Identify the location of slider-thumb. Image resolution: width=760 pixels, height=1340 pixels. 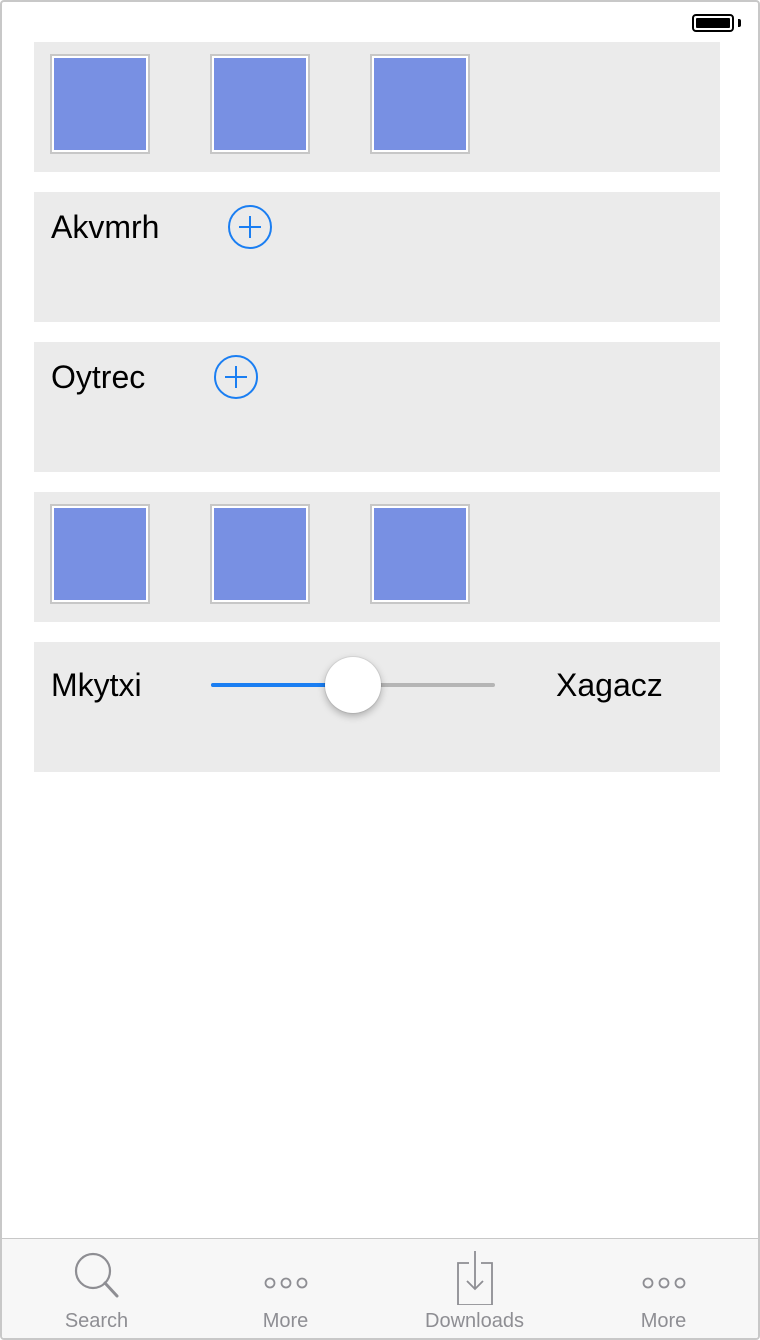
(353, 685).